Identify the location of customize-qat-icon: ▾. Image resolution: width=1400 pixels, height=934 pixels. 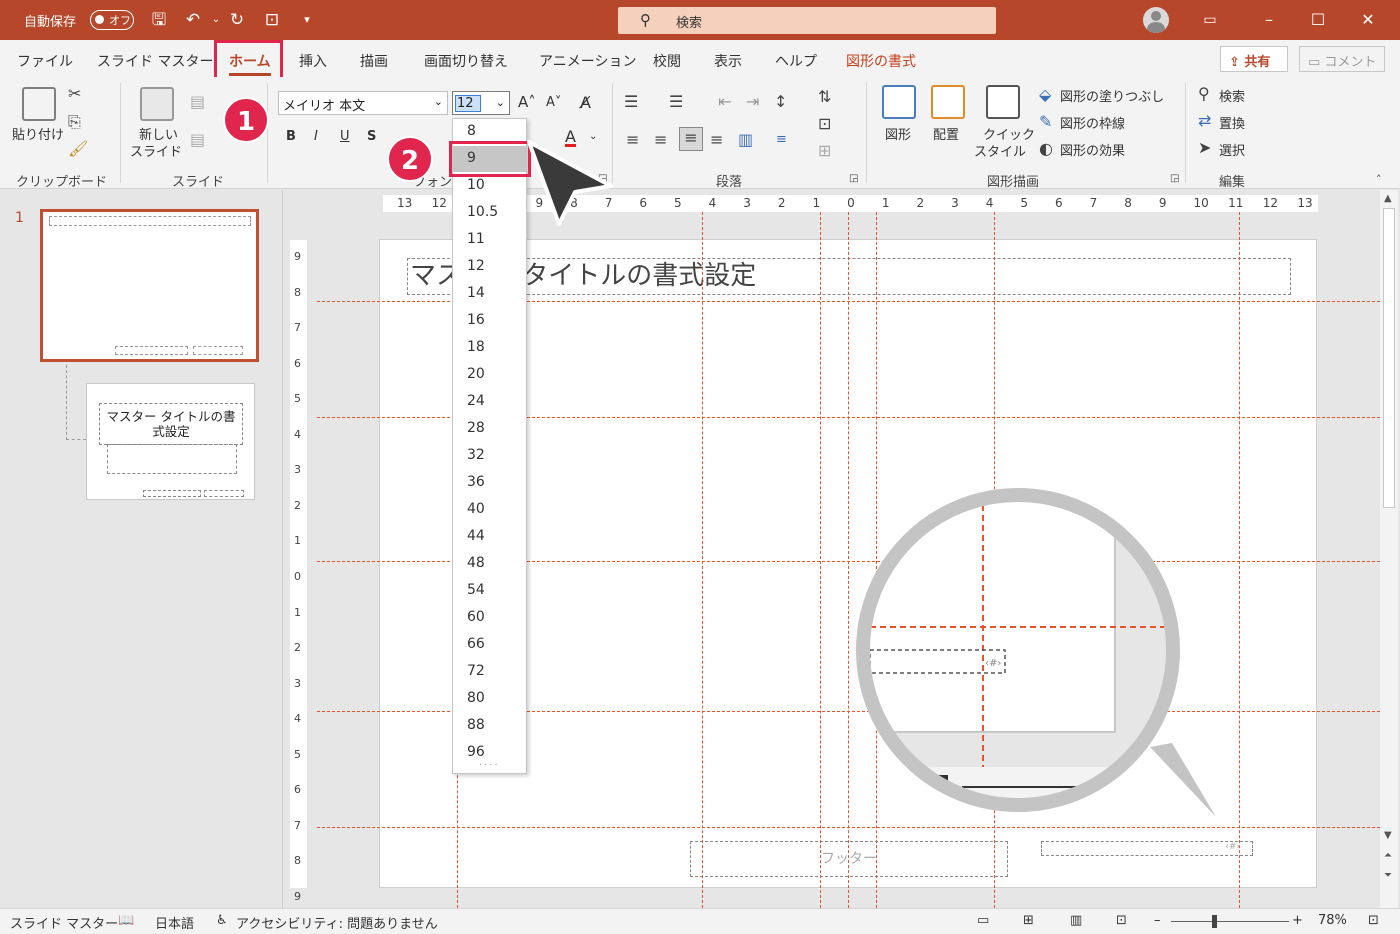
(307, 20).